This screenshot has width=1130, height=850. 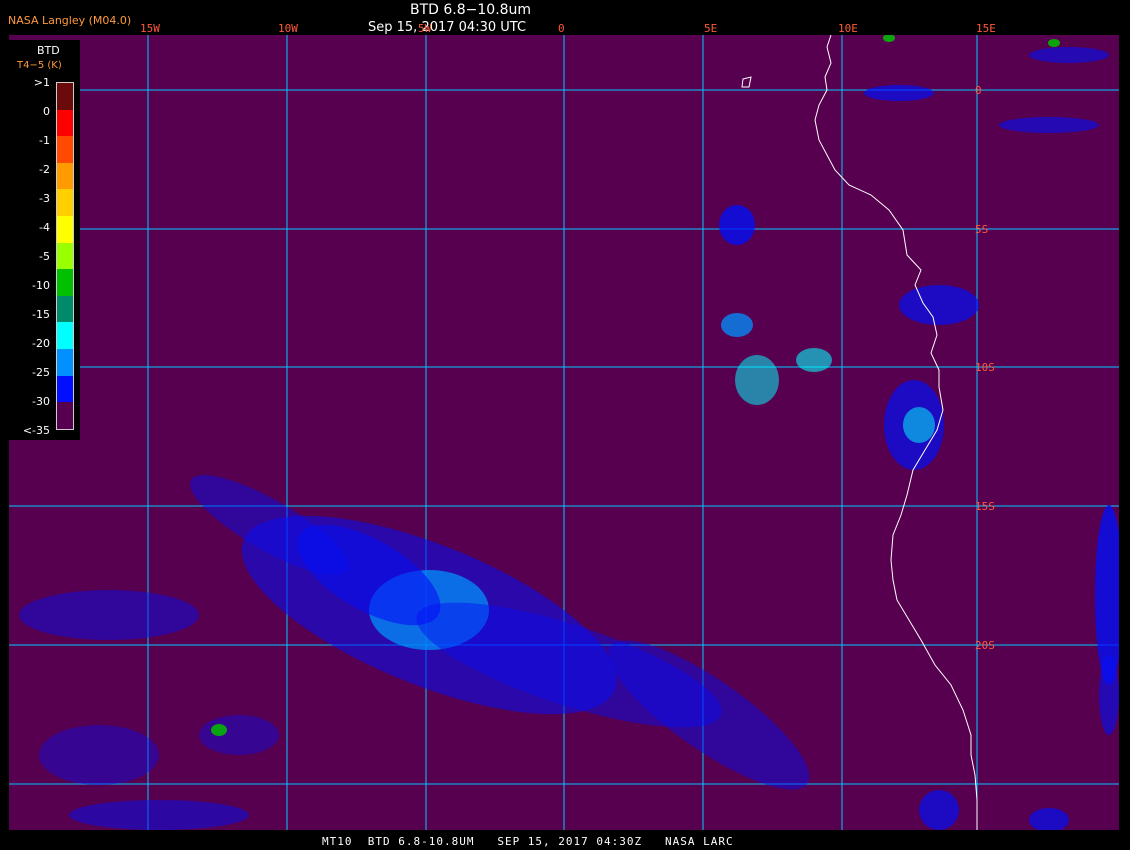 What do you see at coordinates (36, 430) in the screenshot?
I see `legend-label: <-35` at bounding box center [36, 430].